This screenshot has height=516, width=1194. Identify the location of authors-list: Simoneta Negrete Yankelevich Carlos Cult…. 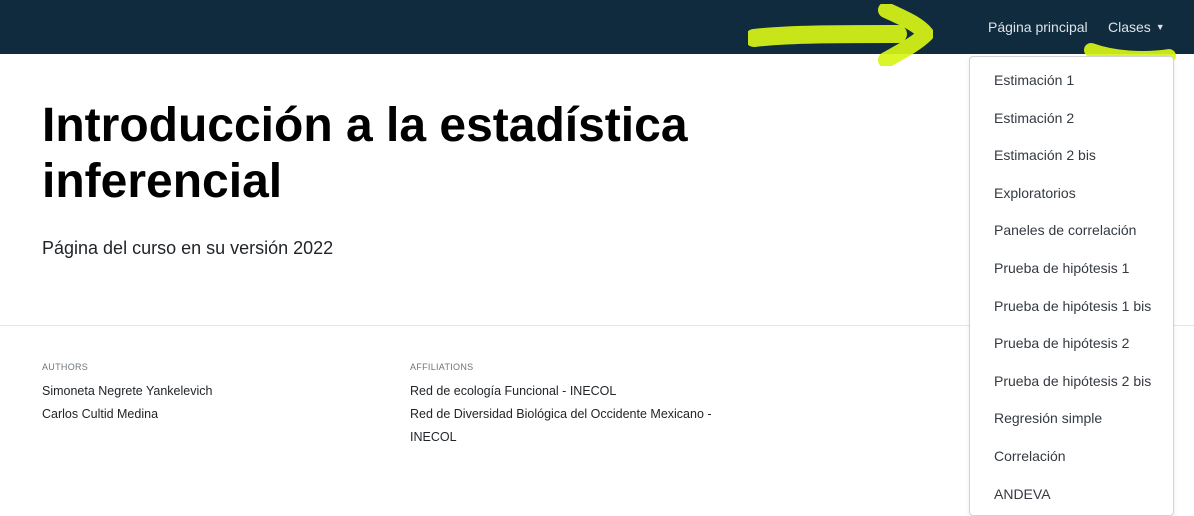
(127, 403).